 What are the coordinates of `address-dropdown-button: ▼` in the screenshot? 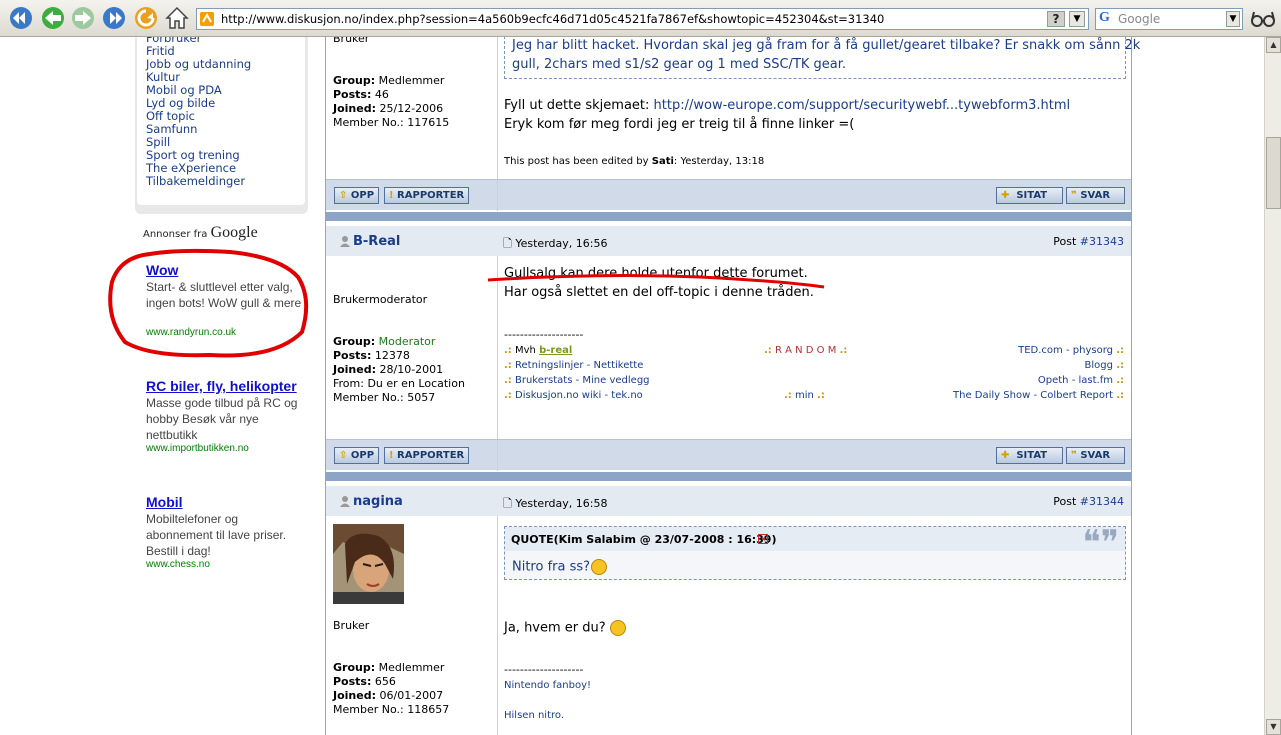 It's located at (1077, 19).